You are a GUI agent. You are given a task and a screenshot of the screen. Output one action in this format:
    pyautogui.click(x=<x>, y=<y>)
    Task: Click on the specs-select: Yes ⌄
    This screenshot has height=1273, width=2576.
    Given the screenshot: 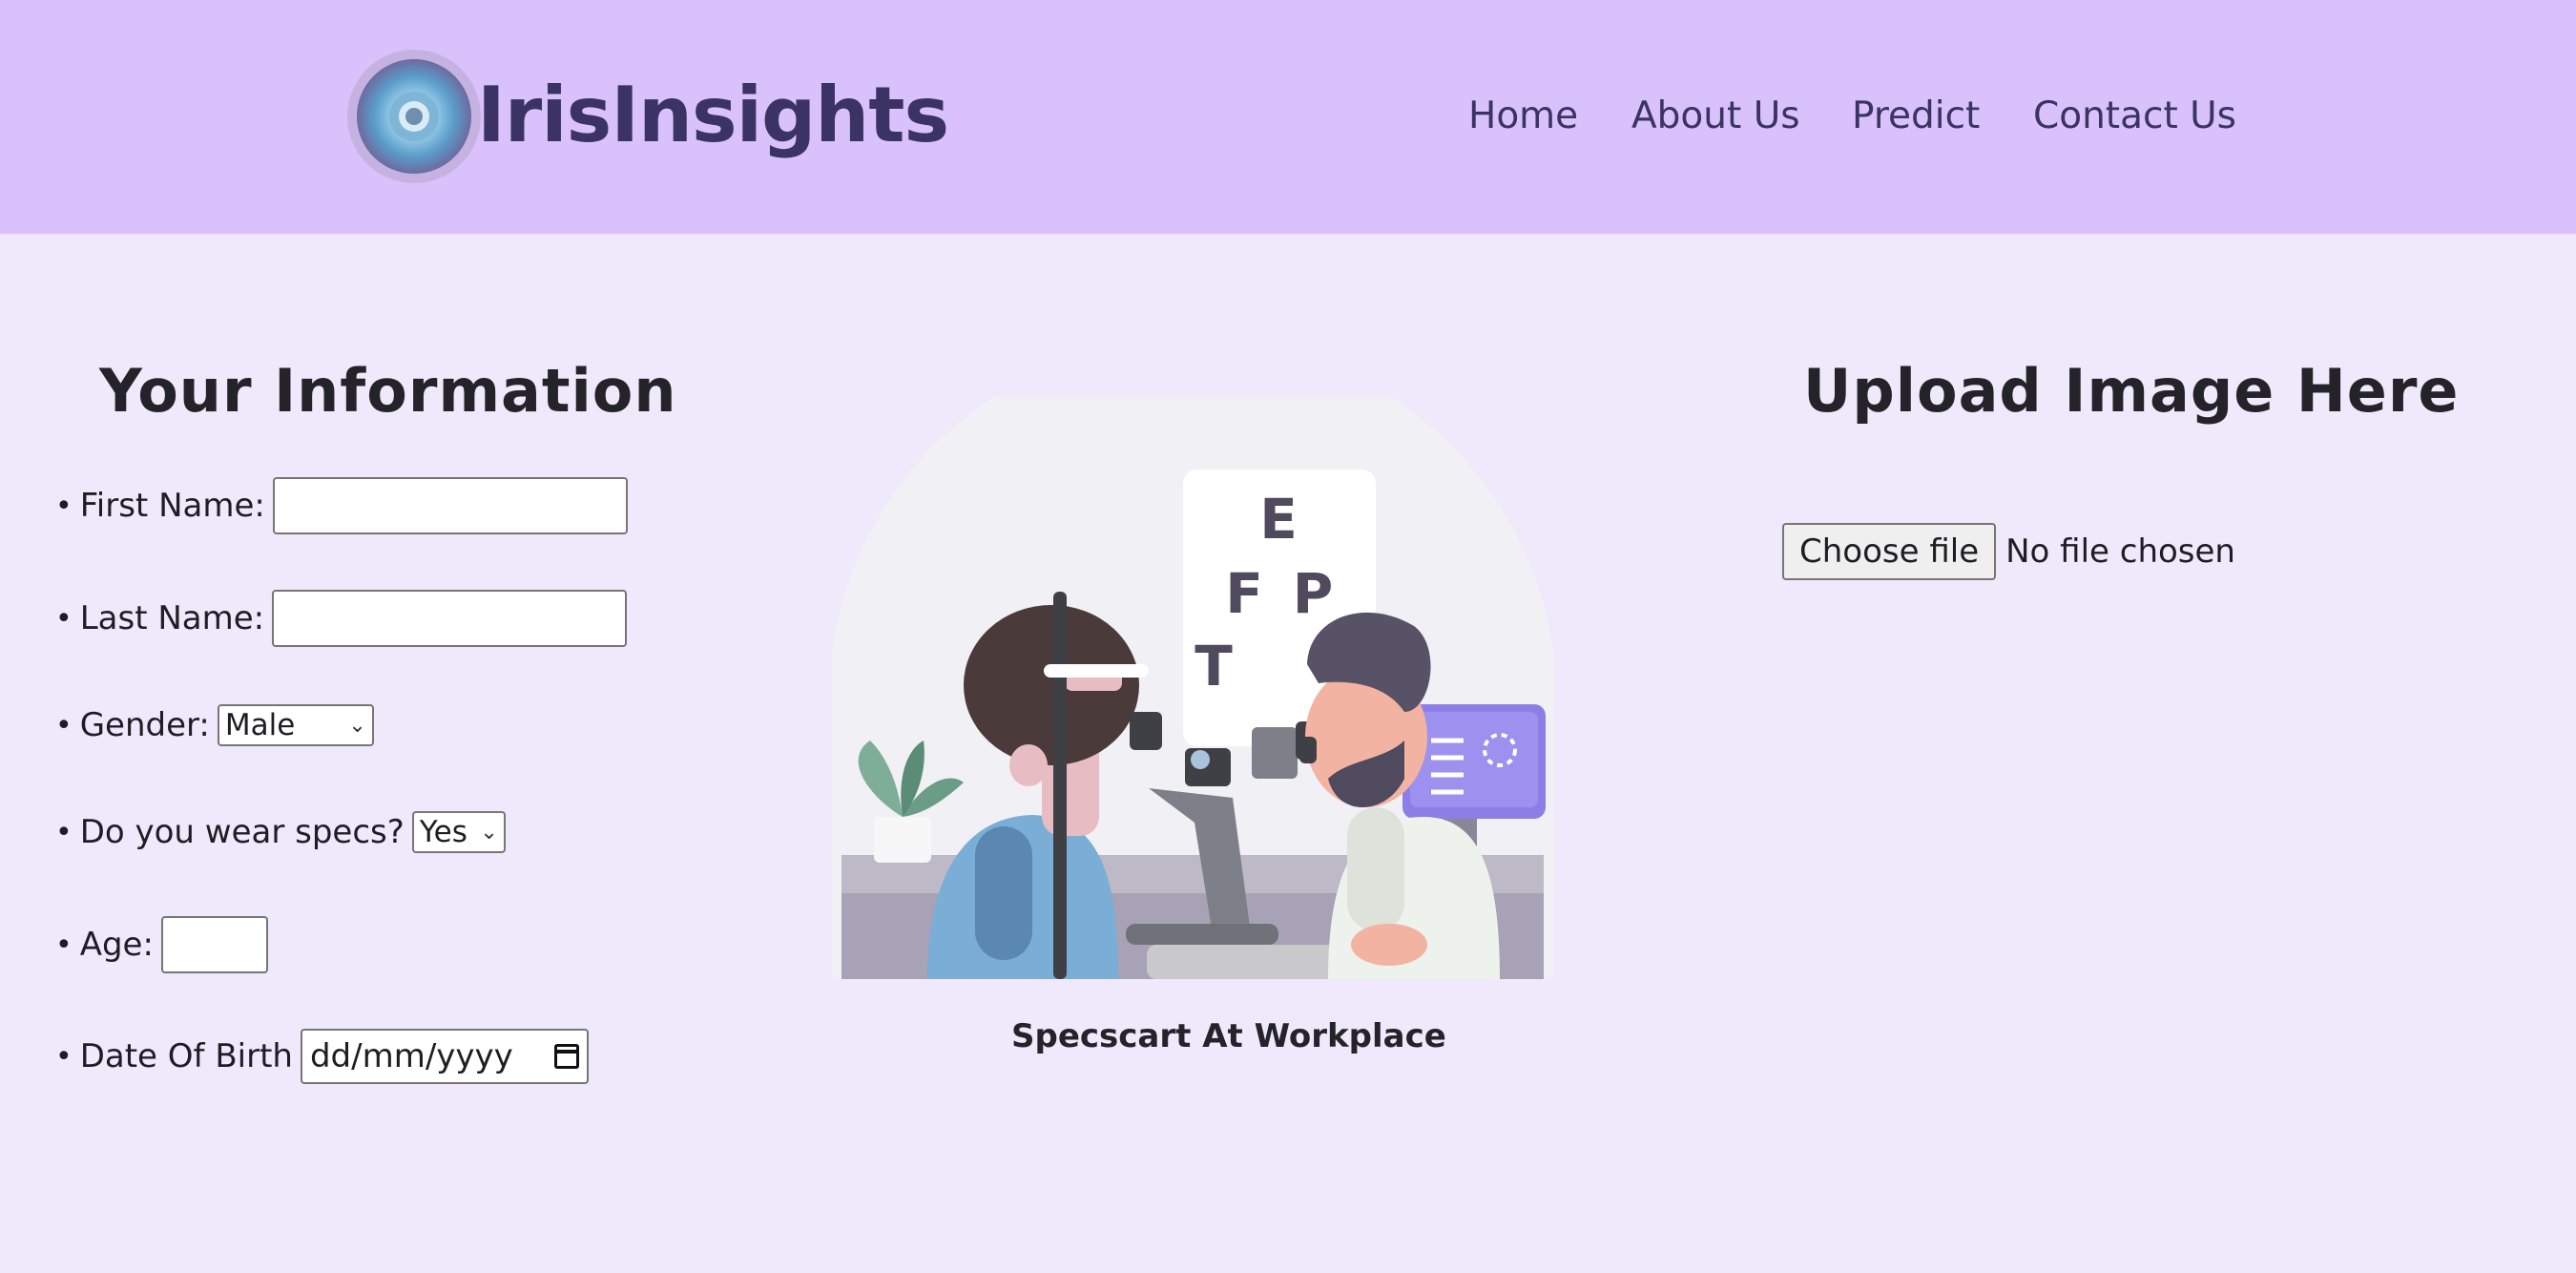 What is the action you would take?
    pyautogui.click(x=458, y=832)
    